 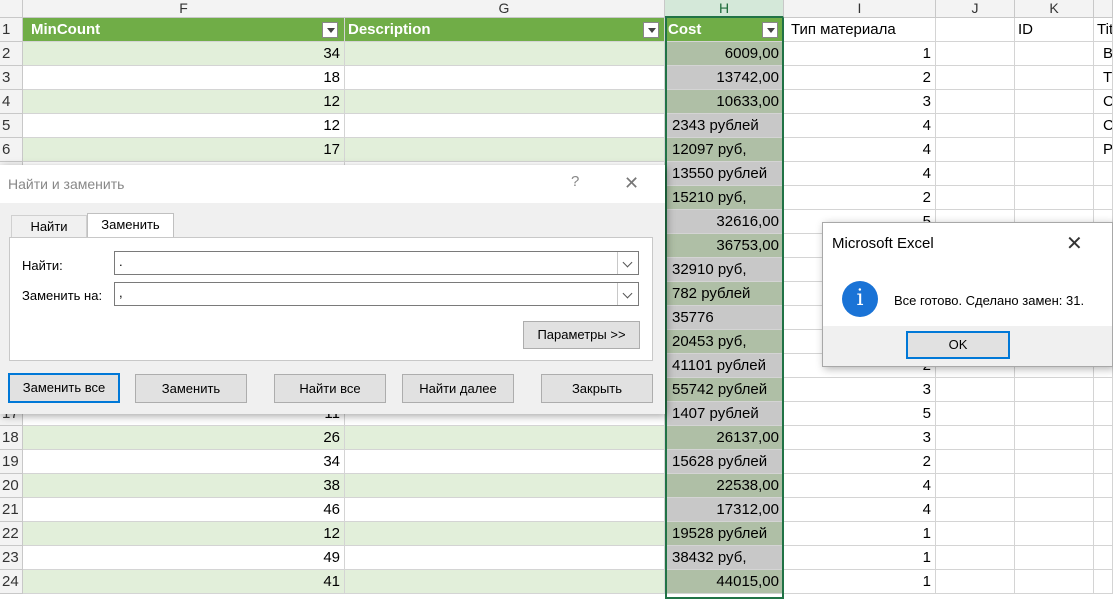 I want to click on row-header: 23, so click(x=11, y=558).